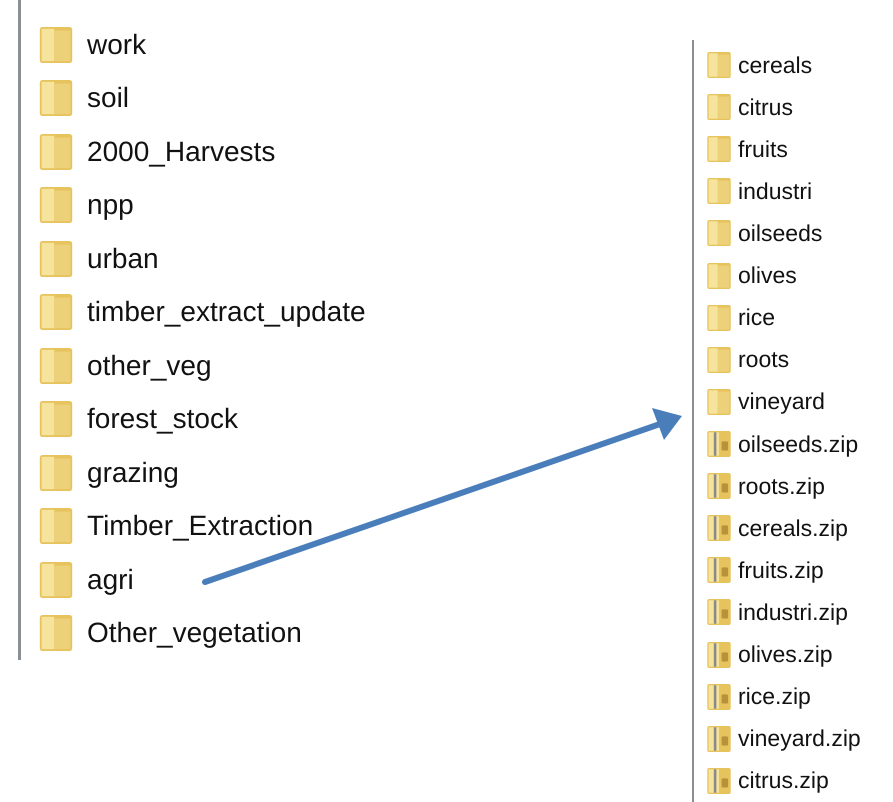  Describe the element at coordinates (785, 654) in the screenshot. I see `folder-name: olives.zip` at that location.